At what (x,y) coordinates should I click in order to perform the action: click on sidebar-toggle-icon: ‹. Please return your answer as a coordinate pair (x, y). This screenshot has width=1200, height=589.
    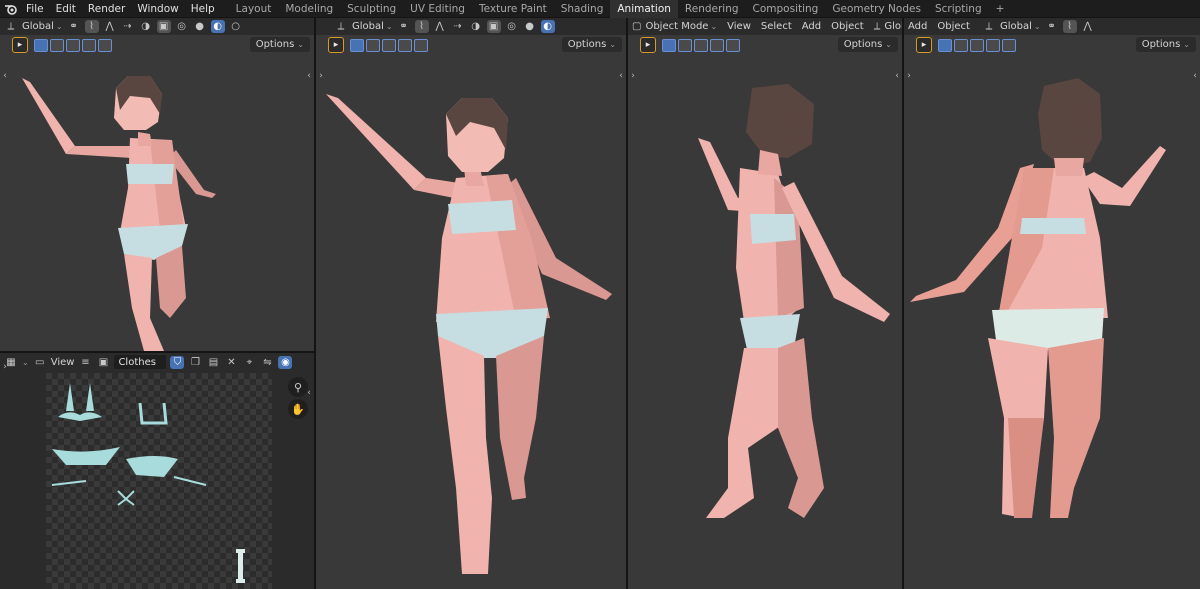
    Looking at the image, I should click on (309, 393).